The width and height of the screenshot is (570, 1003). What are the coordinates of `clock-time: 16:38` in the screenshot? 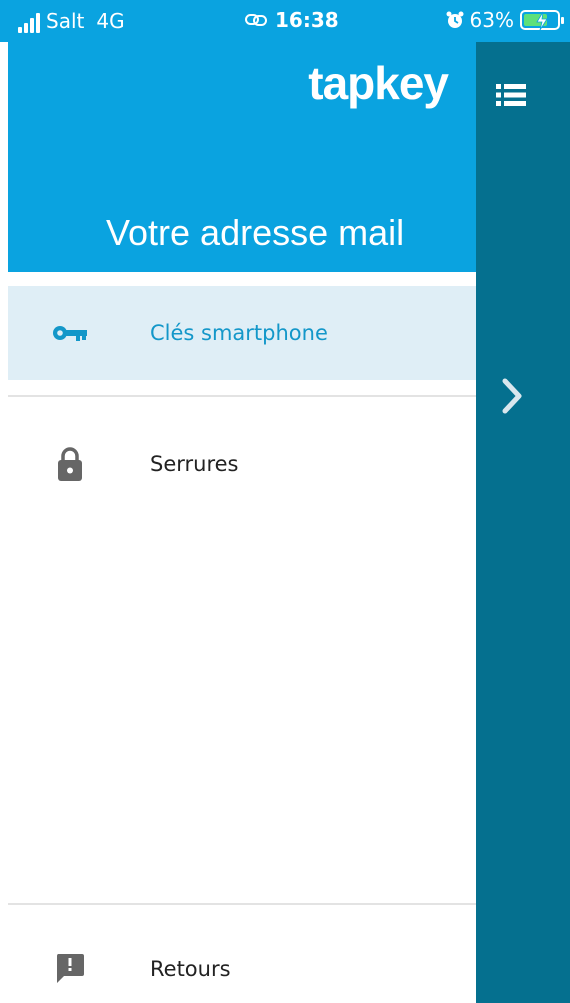 It's located at (307, 20).